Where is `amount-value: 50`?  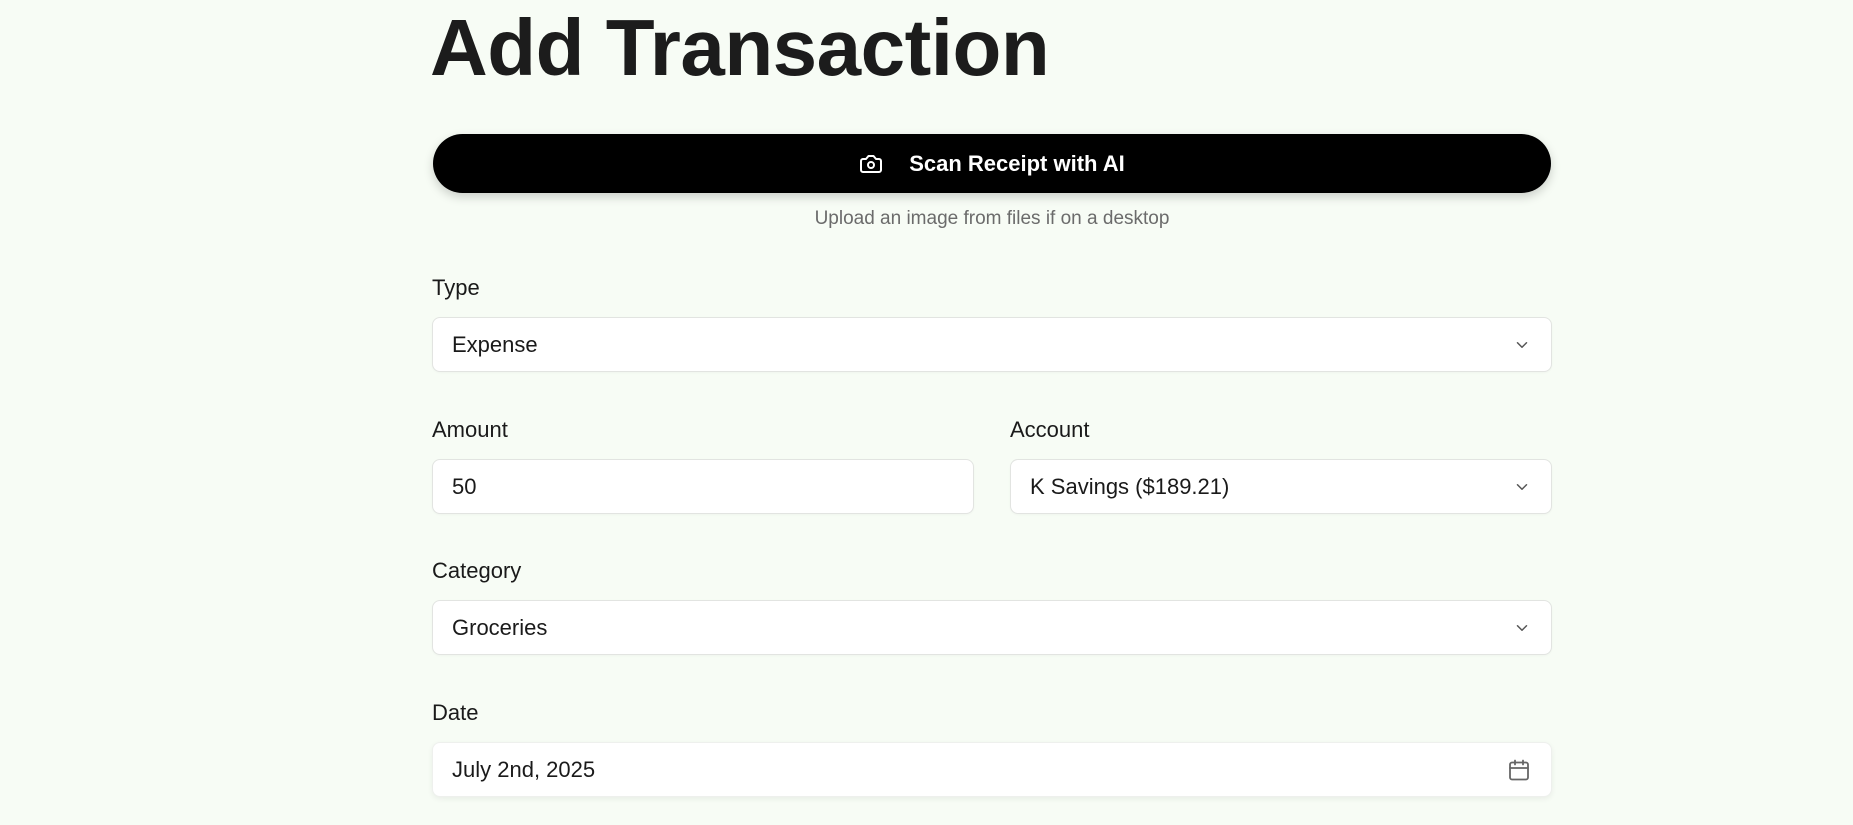
amount-value: 50 is located at coordinates (464, 486).